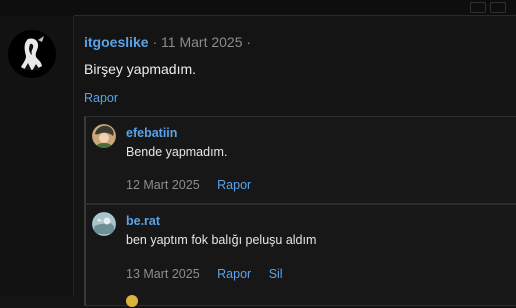 This screenshot has width=516, height=308. What do you see at coordinates (221, 240) in the screenshot?
I see `reply-message: ben yaptım fok balığı peluşu aldım` at bounding box center [221, 240].